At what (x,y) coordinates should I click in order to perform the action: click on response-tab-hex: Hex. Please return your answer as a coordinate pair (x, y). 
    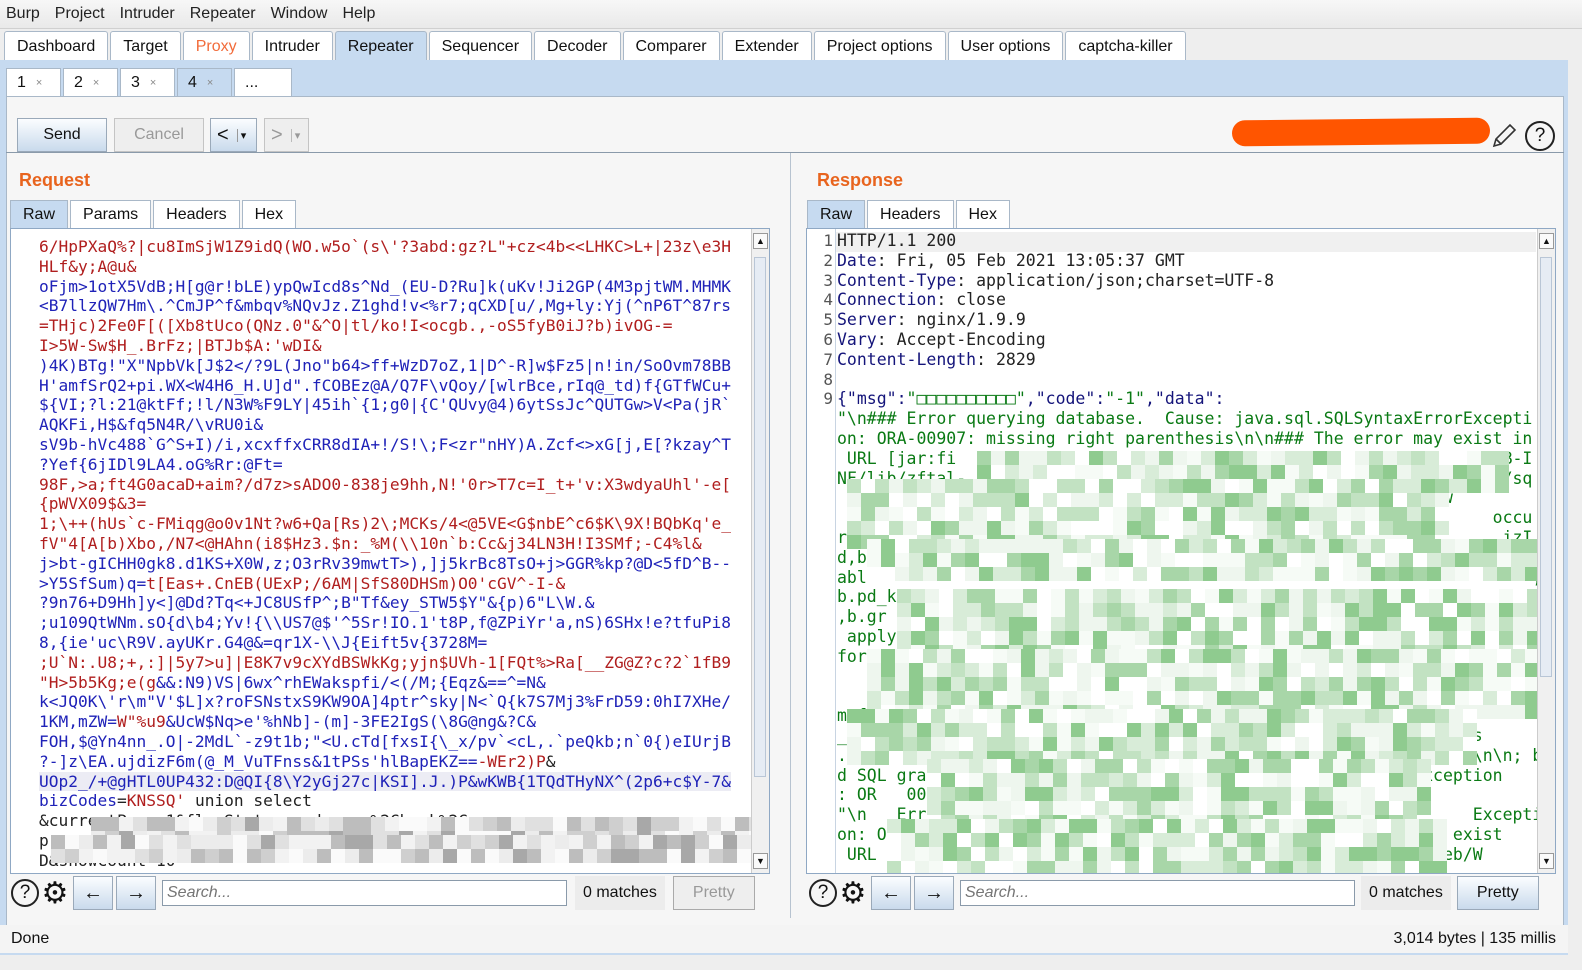
    Looking at the image, I should click on (982, 214).